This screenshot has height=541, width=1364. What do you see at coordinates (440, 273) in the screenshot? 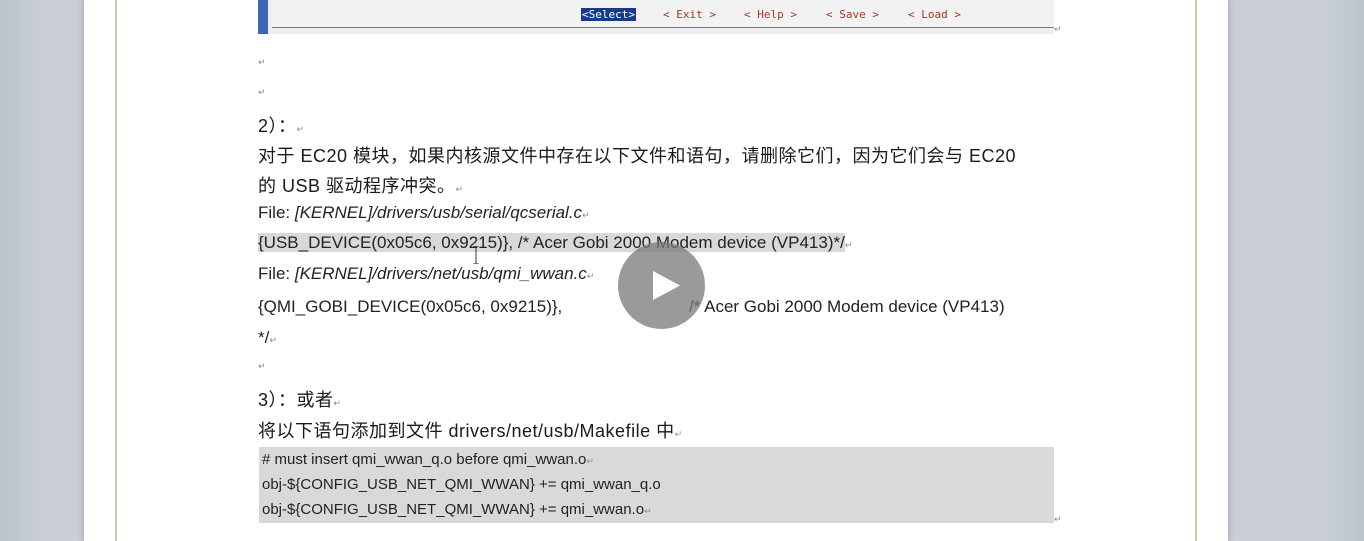
I see `file2-path: [KERNEL]/drivers/net/usb/qmi_wwan.c` at bounding box center [440, 273].